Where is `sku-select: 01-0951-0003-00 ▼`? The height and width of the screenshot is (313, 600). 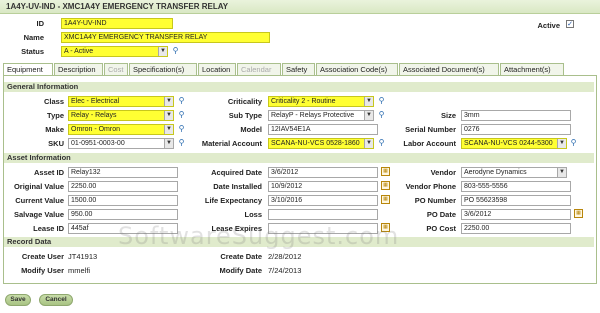
sku-select: 01-0951-0003-00 ▼ is located at coordinates (121, 143).